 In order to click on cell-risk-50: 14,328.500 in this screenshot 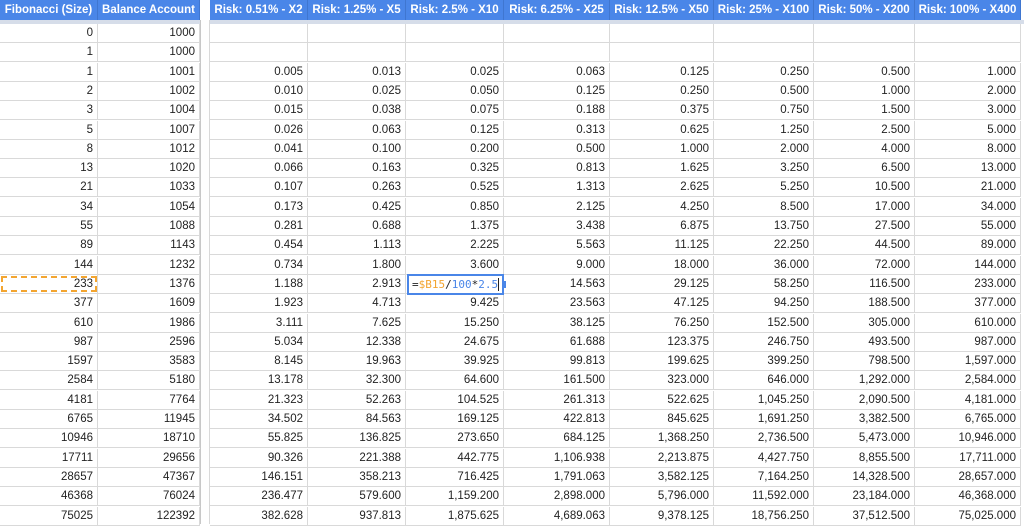, I will do `click(864, 477)`.